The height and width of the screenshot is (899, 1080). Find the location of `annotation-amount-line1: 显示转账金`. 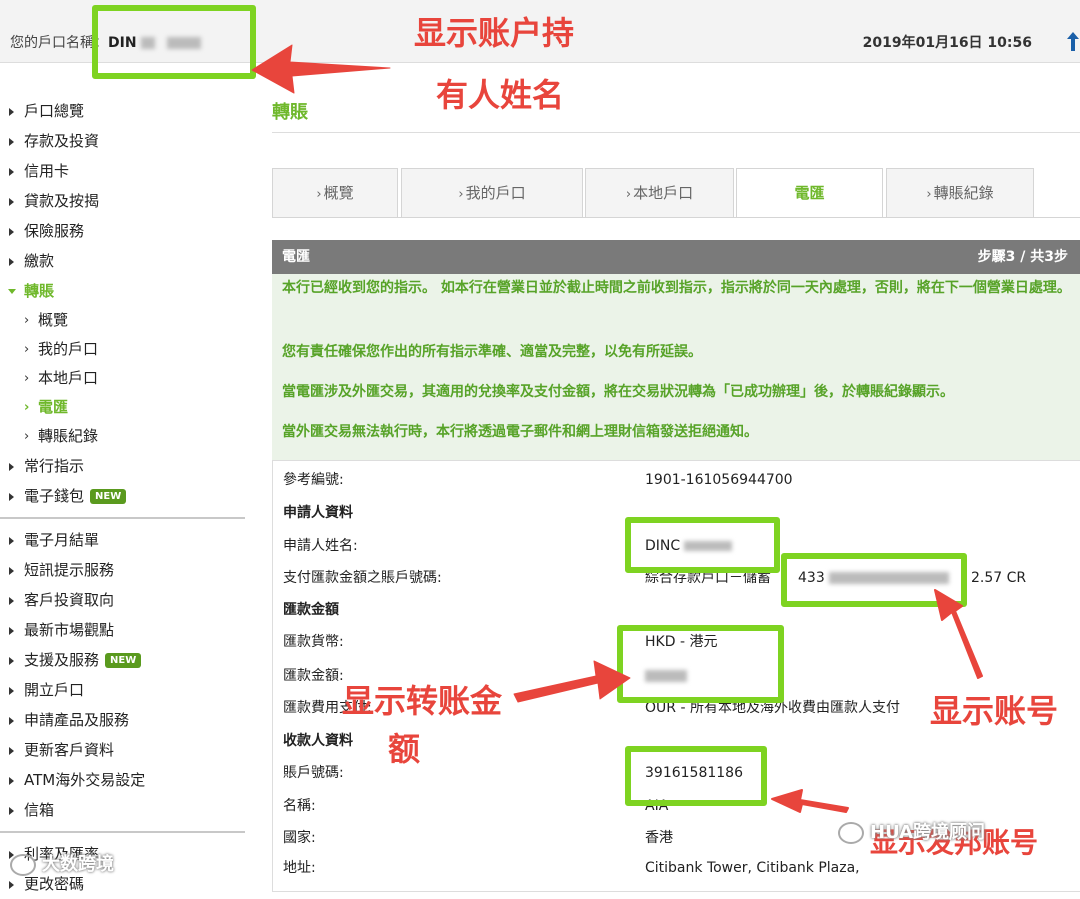

annotation-amount-line1: 显示转账金 is located at coordinates (422, 701).